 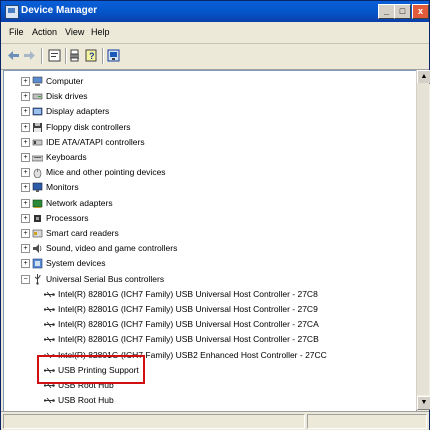 What do you see at coordinates (112, 248) in the screenshot?
I see `tree-item-label: Sound, video and game controllers` at bounding box center [112, 248].